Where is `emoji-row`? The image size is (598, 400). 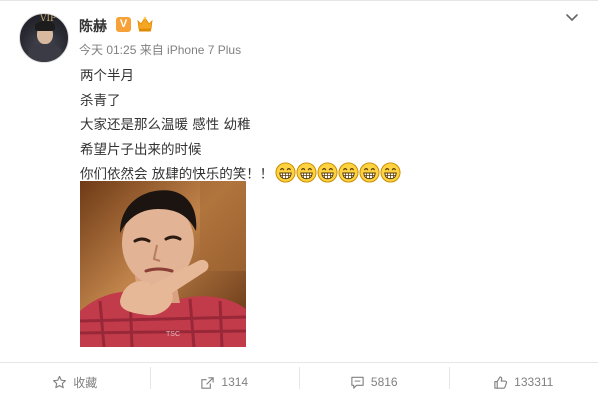 emoji-row is located at coordinates (338, 174).